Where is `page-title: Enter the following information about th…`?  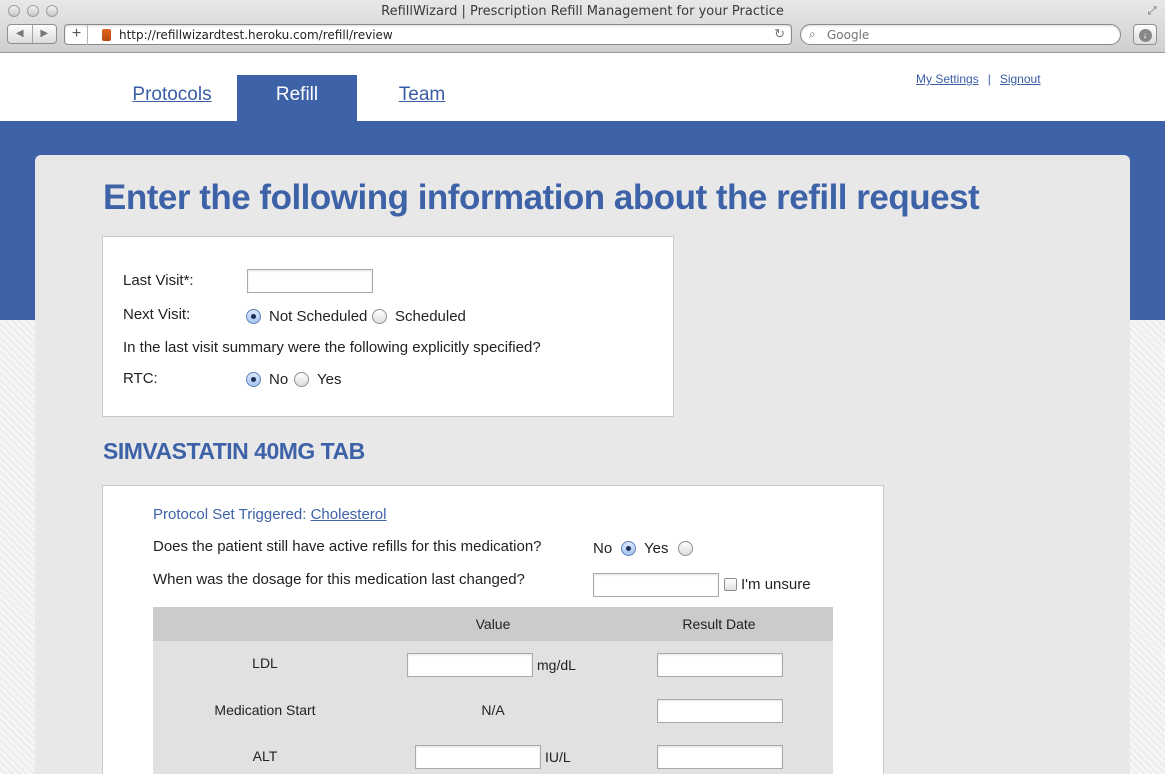
page-title: Enter the following information about th… is located at coordinates (541, 197).